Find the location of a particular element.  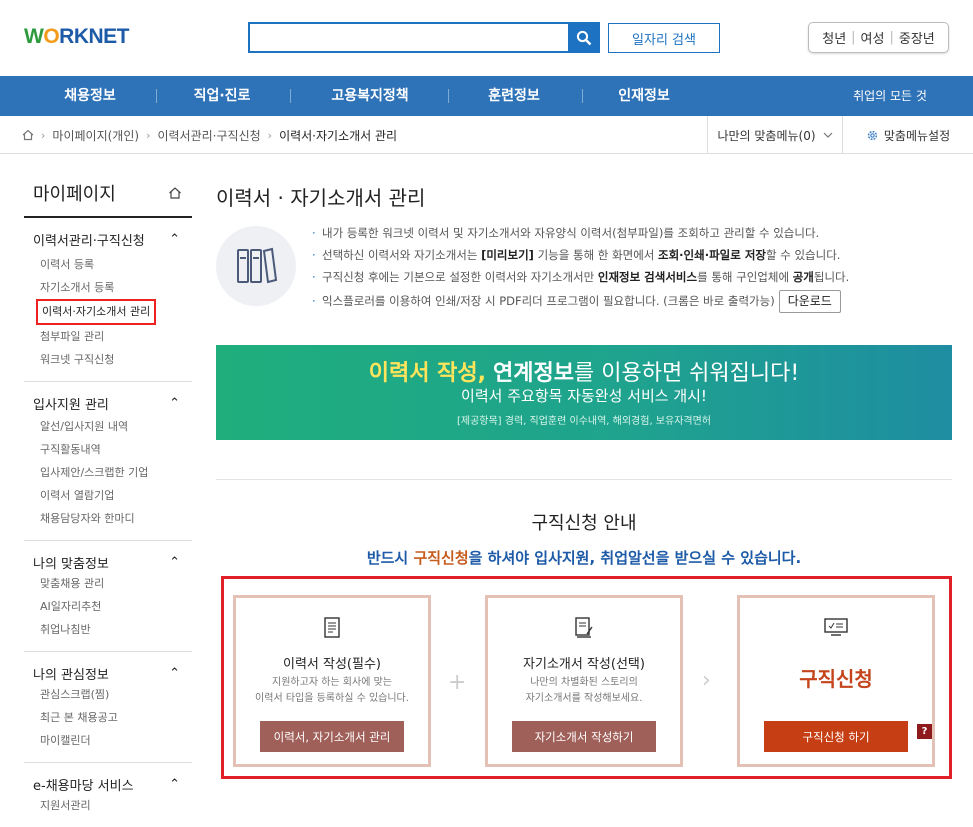

audience-women-link: 여성 is located at coordinates (873, 37).